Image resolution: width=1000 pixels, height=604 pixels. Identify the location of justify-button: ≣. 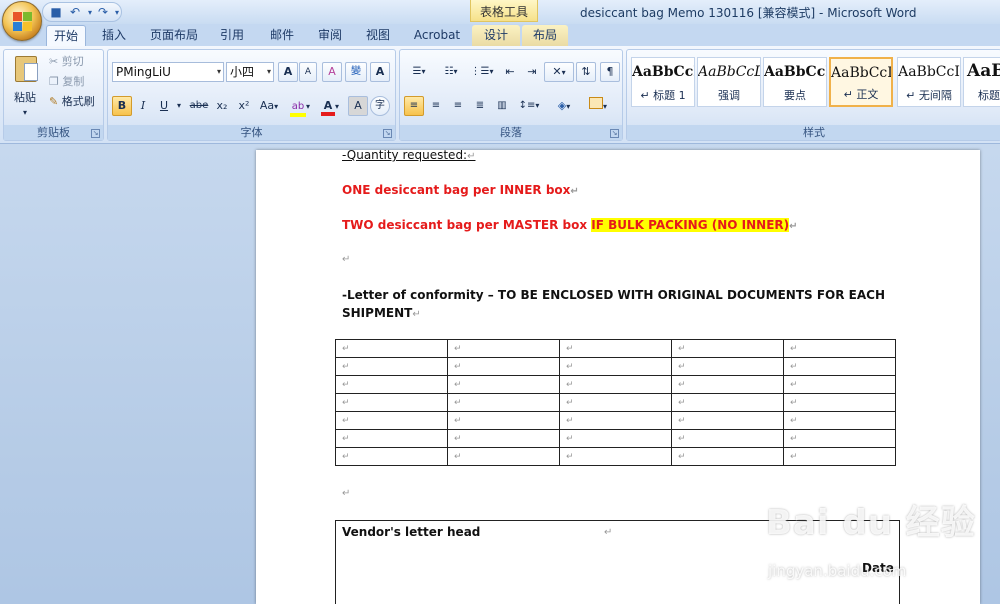
(480, 106).